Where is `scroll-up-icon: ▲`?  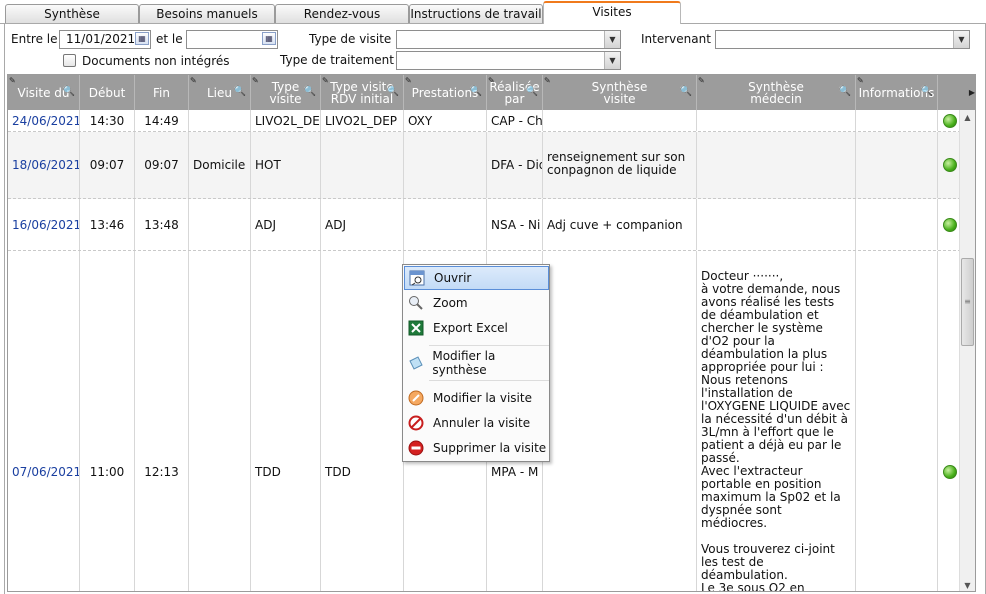 scroll-up-icon: ▲ is located at coordinates (967, 117).